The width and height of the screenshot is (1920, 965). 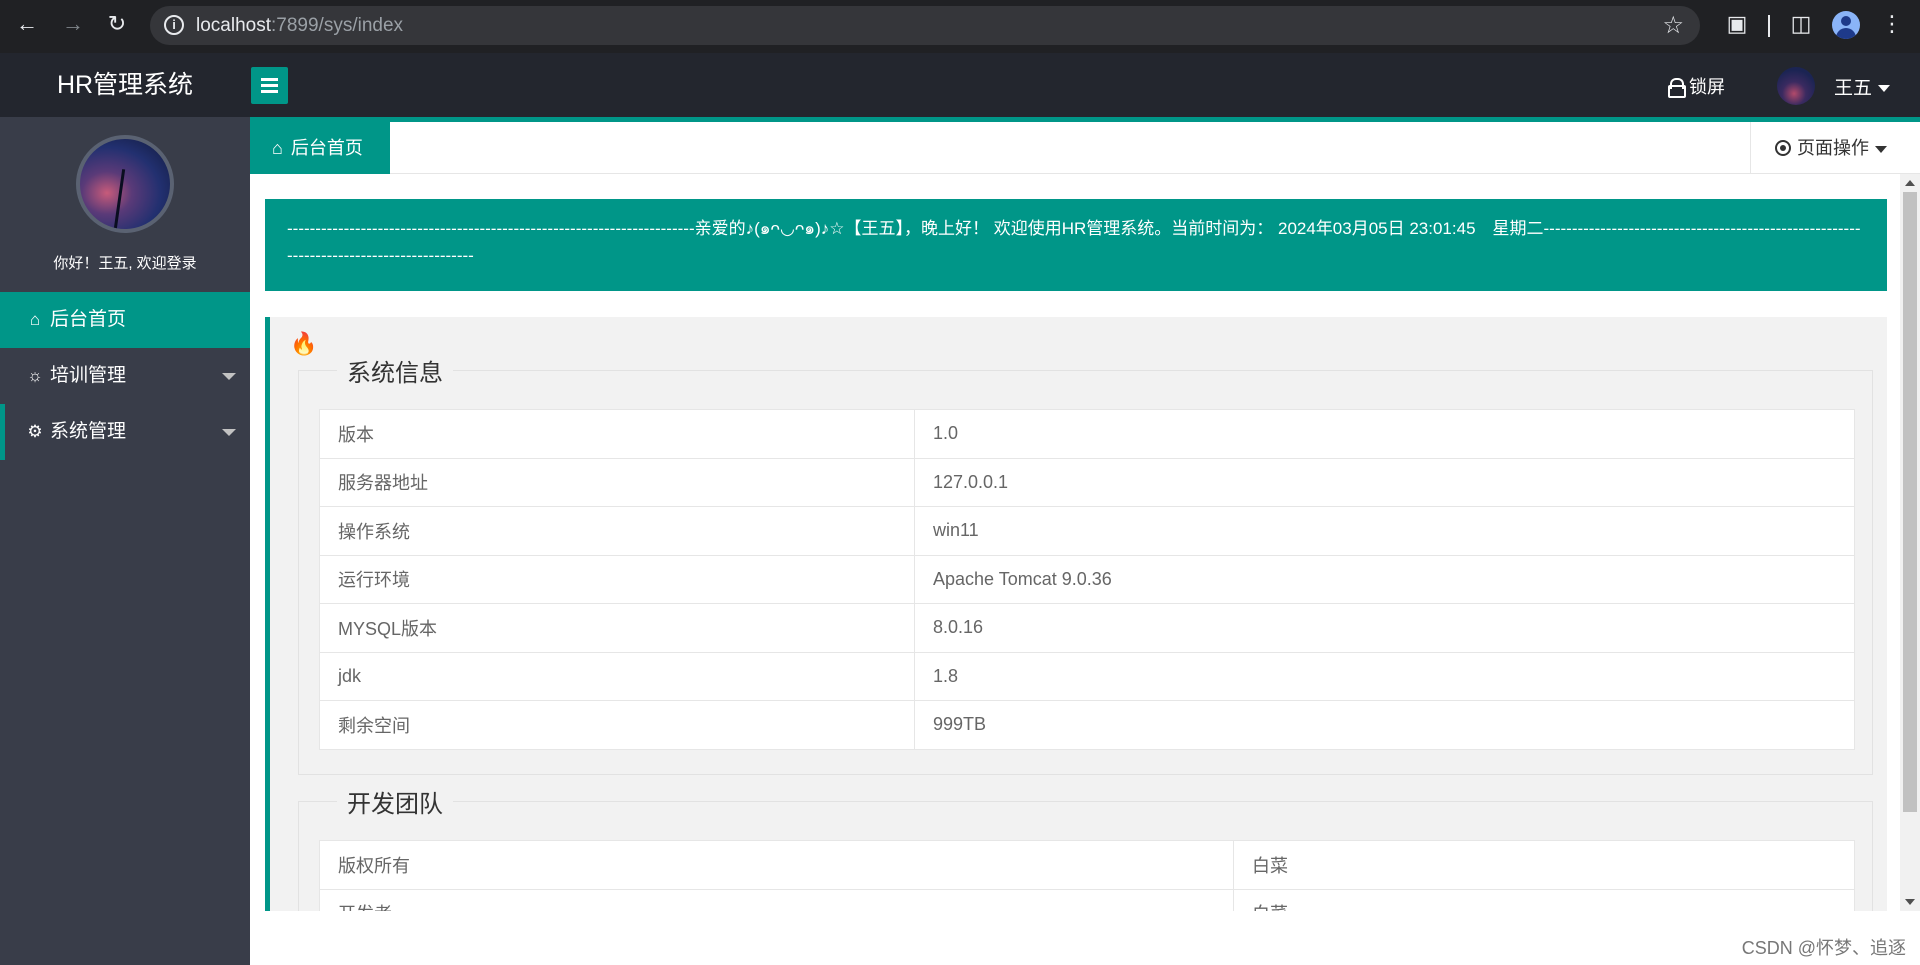 What do you see at coordinates (300, 25) in the screenshot?
I see `url-text: localhost:7899/sys/index` at bounding box center [300, 25].